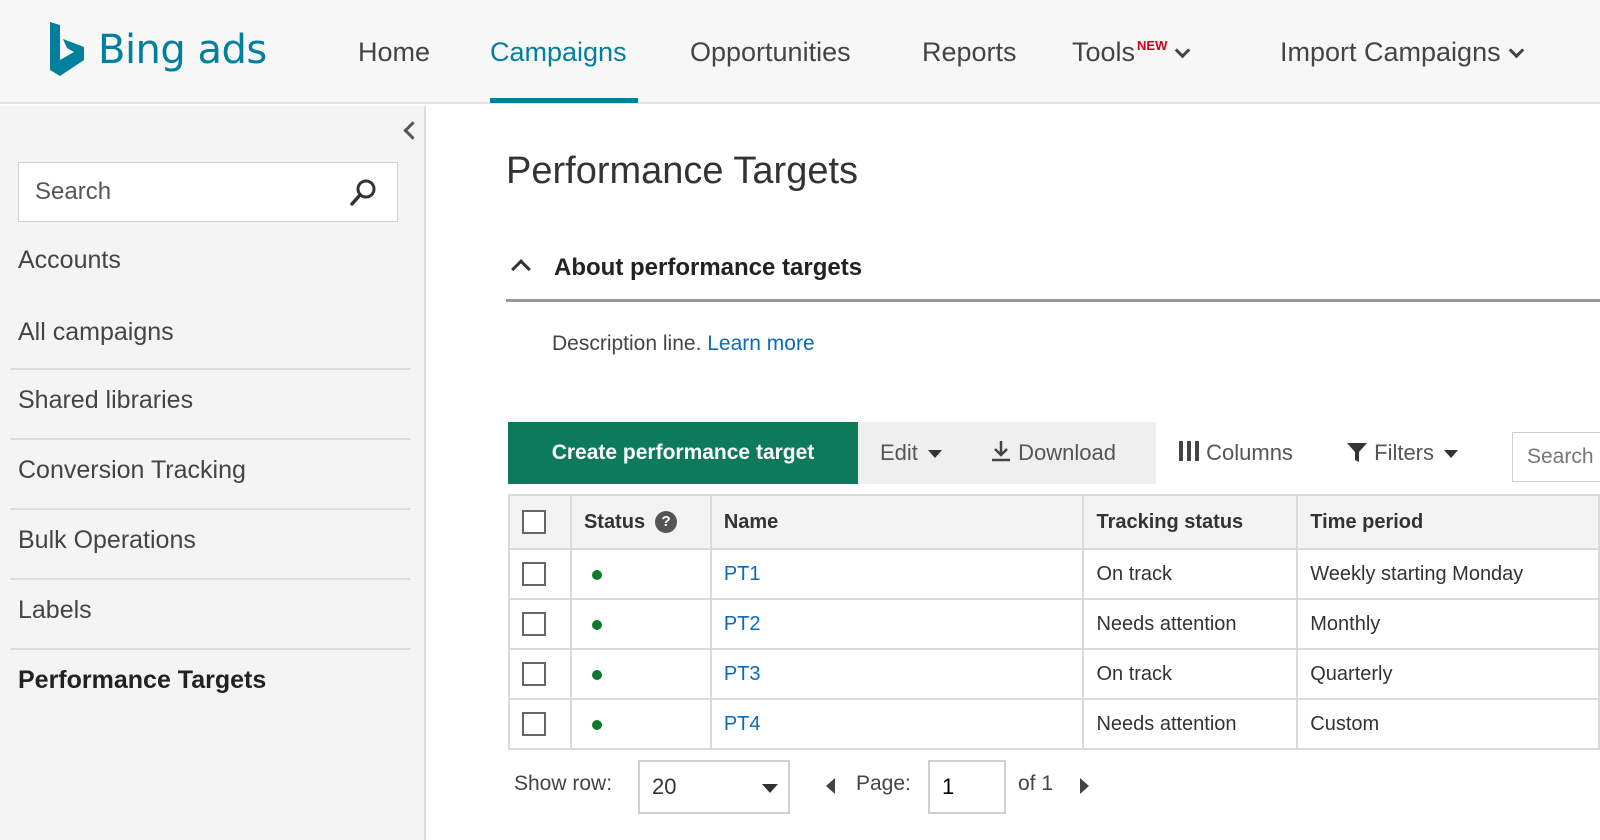  I want to click on table-row: PT1 On track Weekly starting Monday, so click(1054, 574).